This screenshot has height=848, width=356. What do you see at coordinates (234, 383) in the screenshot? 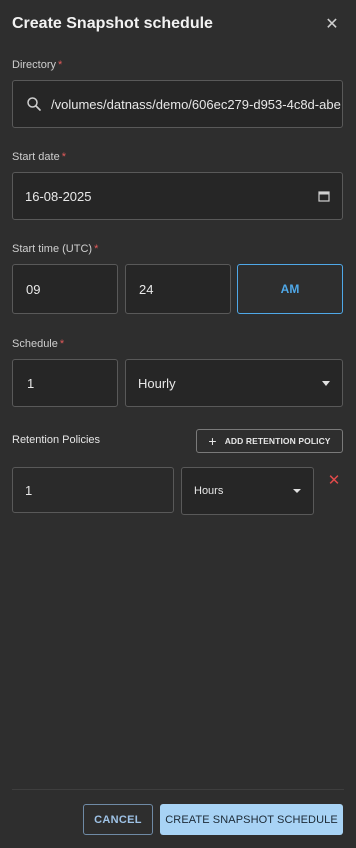
I see `schedule-frequency-select: Hourly` at bounding box center [234, 383].